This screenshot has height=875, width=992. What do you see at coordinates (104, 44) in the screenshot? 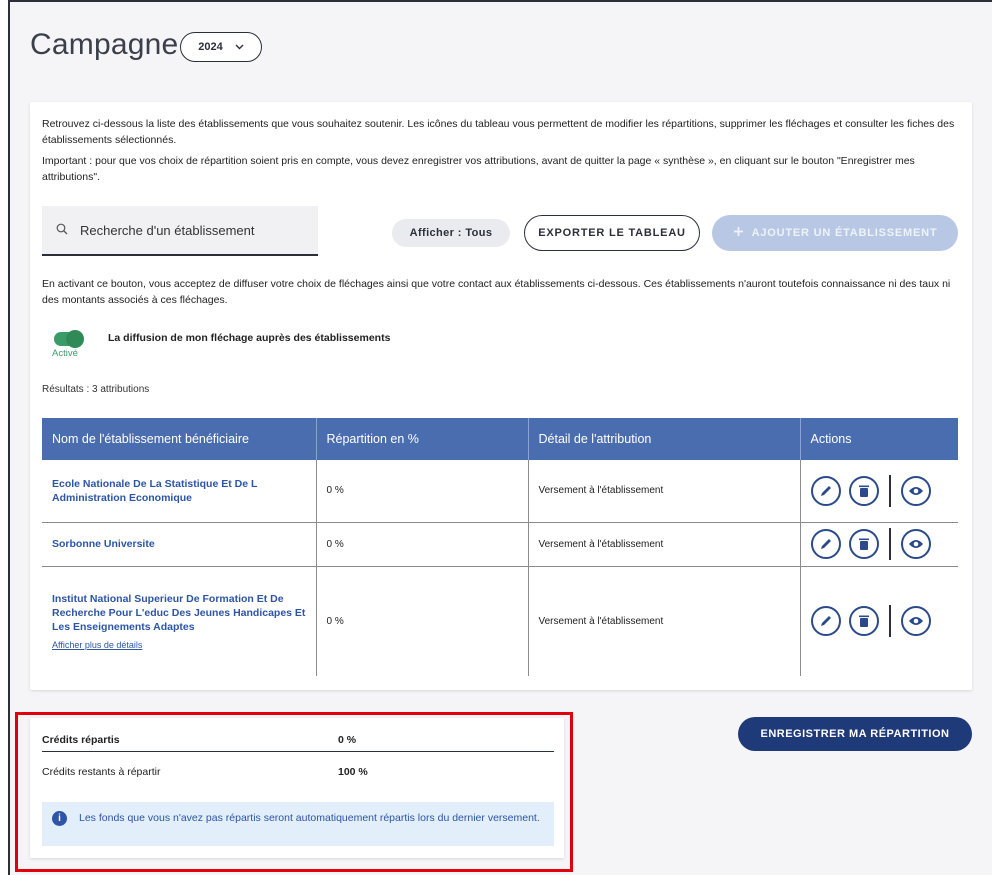
I see `page-title: Campagne` at bounding box center [104, 44].